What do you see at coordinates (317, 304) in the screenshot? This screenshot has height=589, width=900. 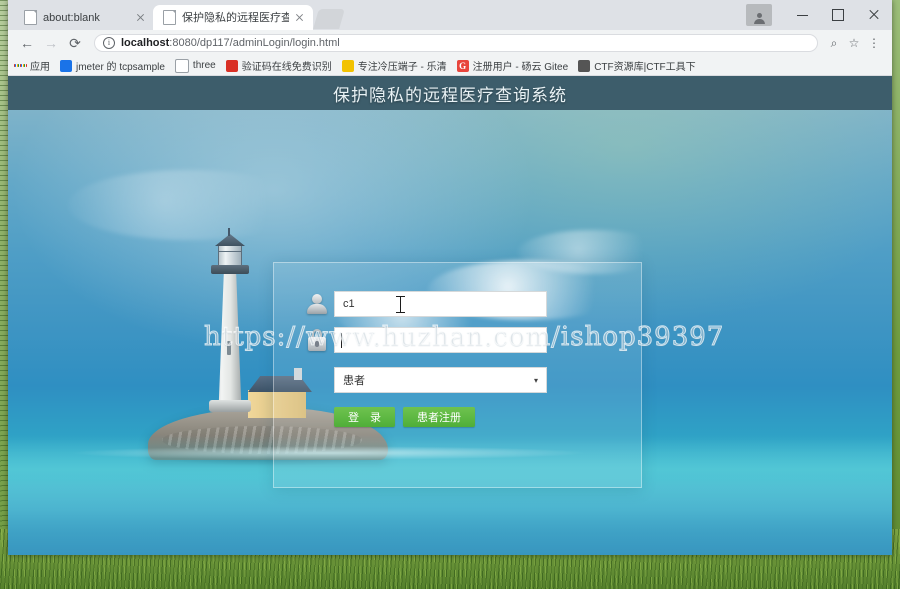 I see `user-icon` at bounding box center [317, 304].